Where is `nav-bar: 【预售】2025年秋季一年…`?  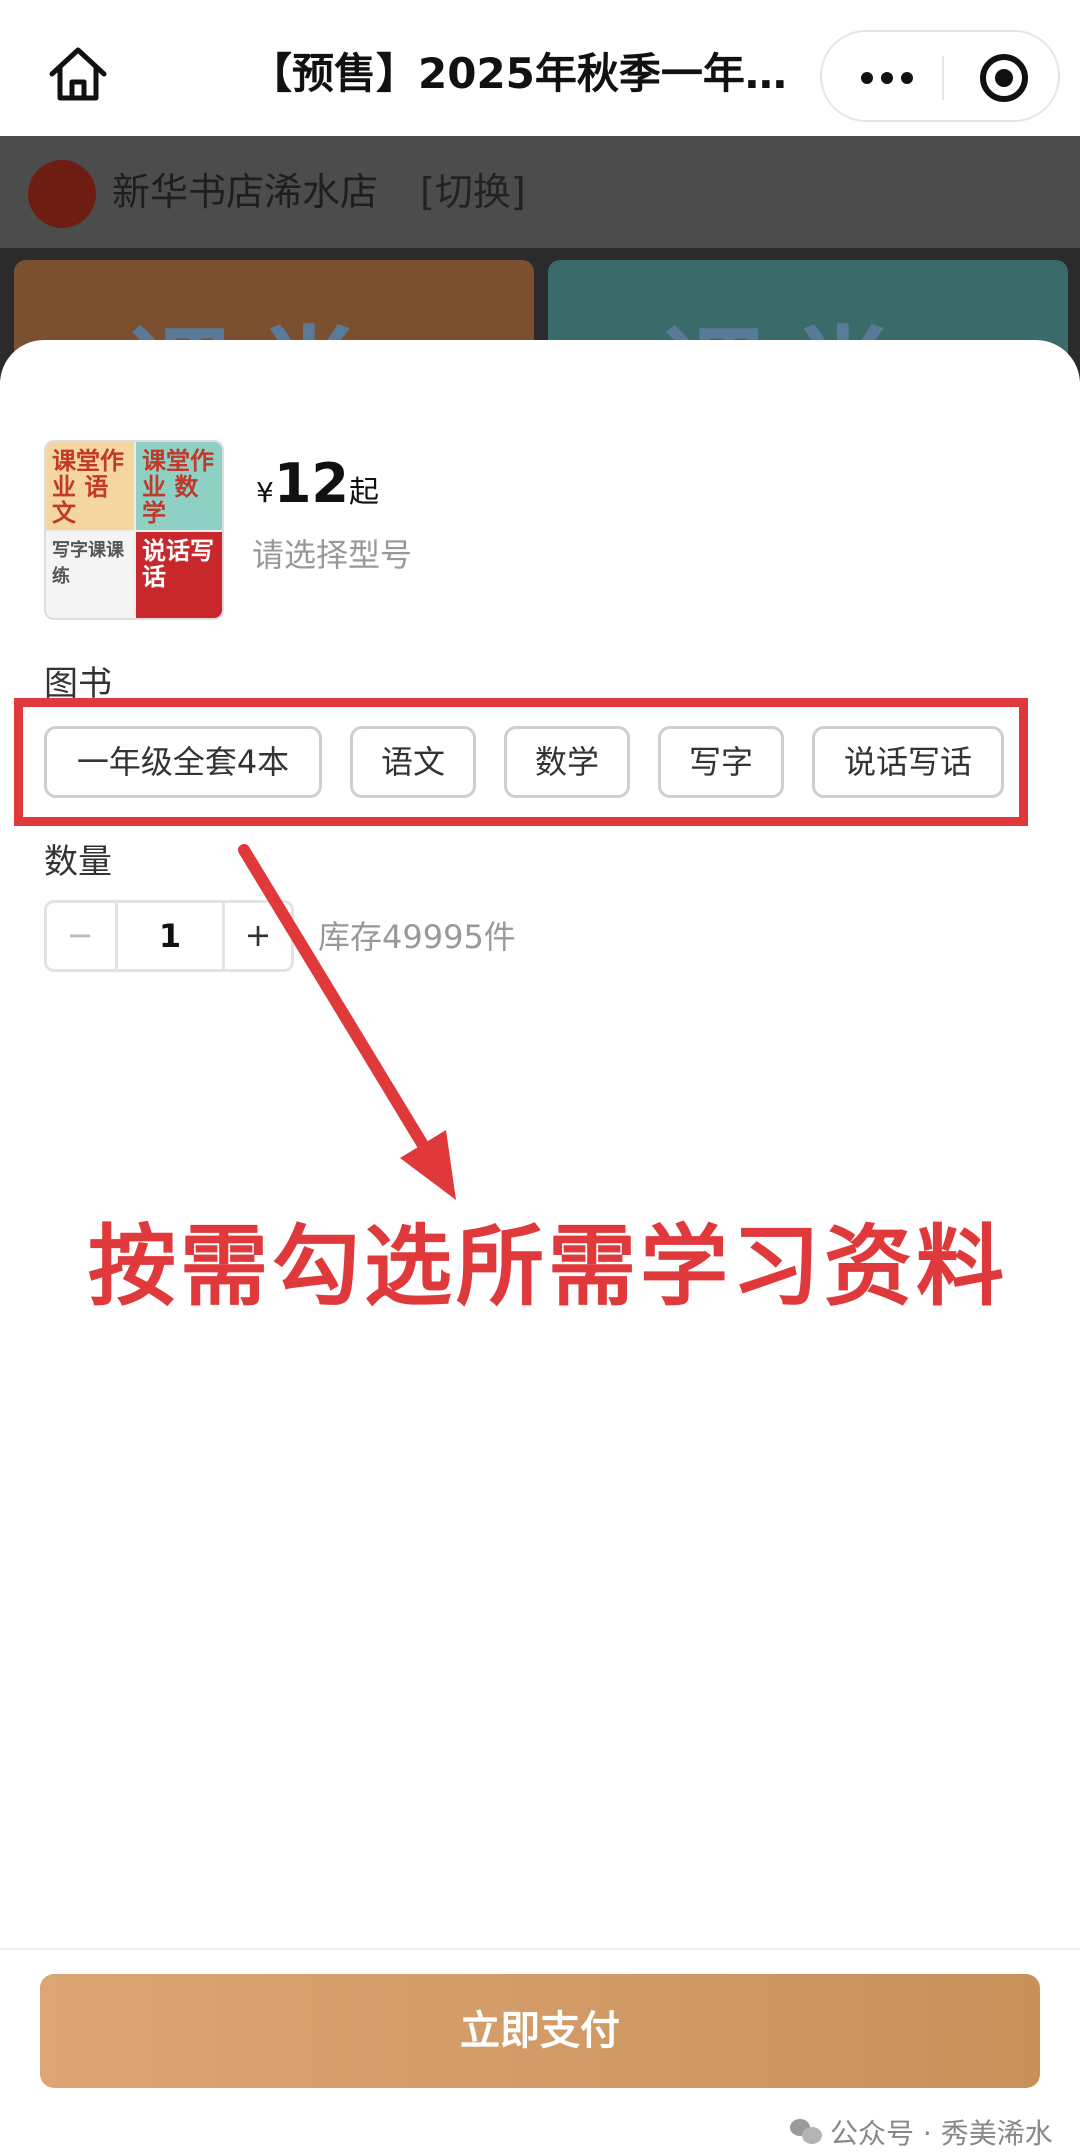 nav-bar: 【预售】2025年秋季一年… is located at coordinates (540, 68).